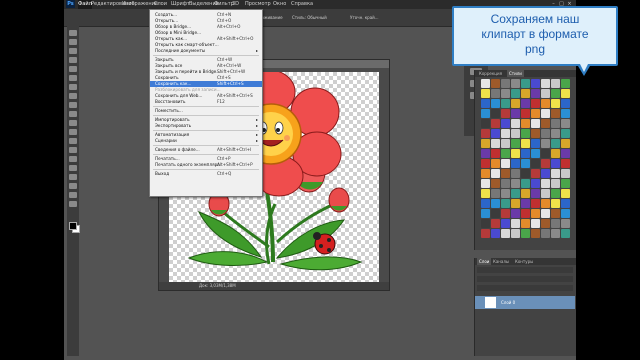 The width and height of the screenshot is (640, 360). I want to click on zoom-tool-icon, so click(73, 204).